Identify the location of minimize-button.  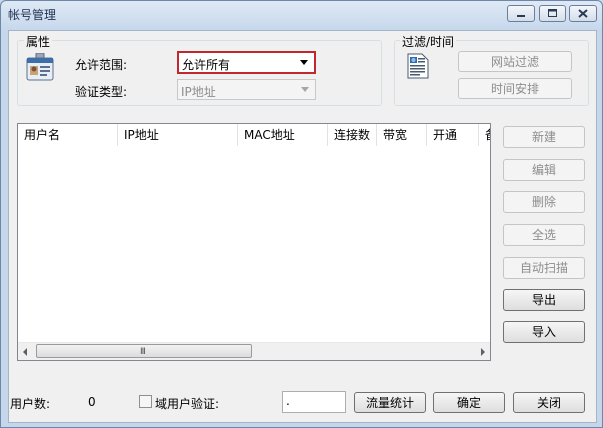
(521, 13).